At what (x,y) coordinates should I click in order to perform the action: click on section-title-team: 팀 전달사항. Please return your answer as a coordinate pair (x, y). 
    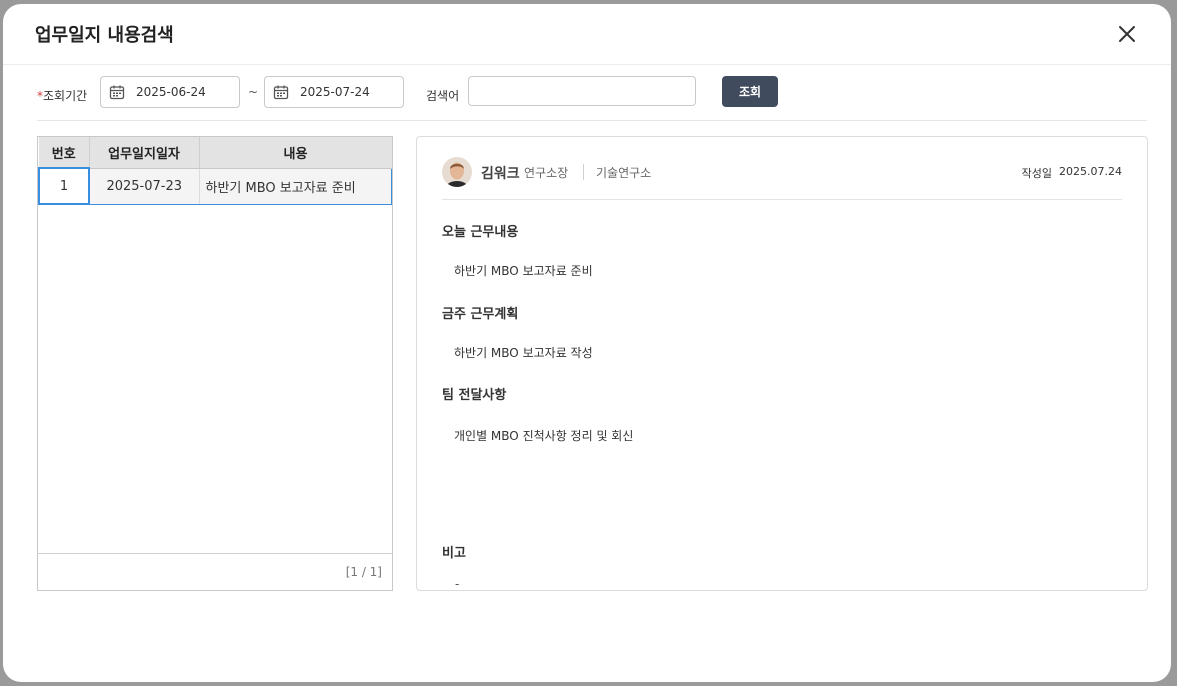
    Looking at the image, I should click on (474, 395).